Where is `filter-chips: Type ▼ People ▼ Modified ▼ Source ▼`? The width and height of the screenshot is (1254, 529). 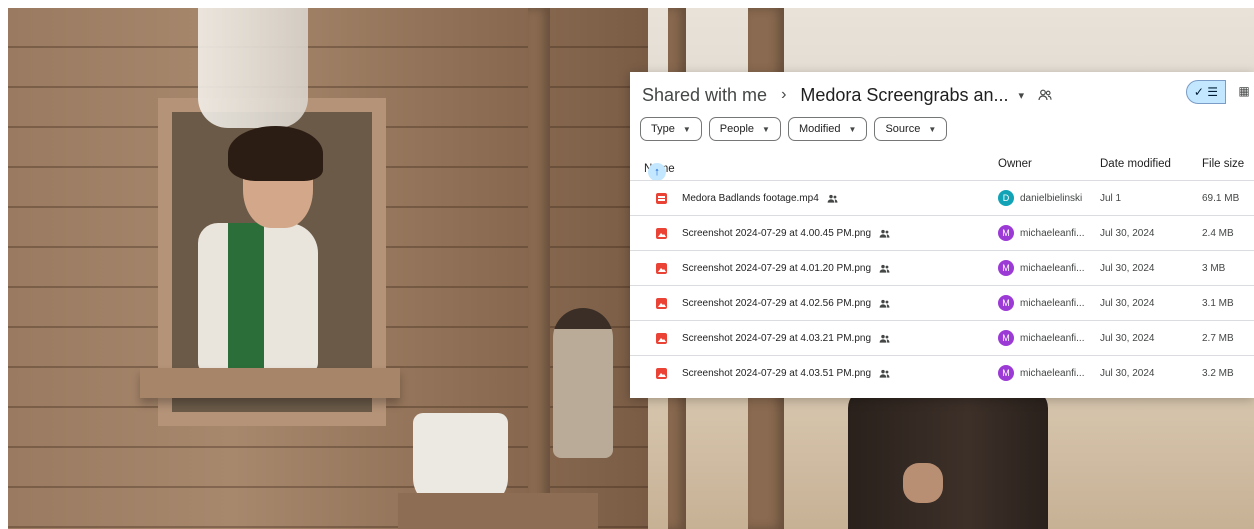 filter-chips: Type ▼ People ▼ Modified ▼ Source ▼ is located at coordinates (794, 129).